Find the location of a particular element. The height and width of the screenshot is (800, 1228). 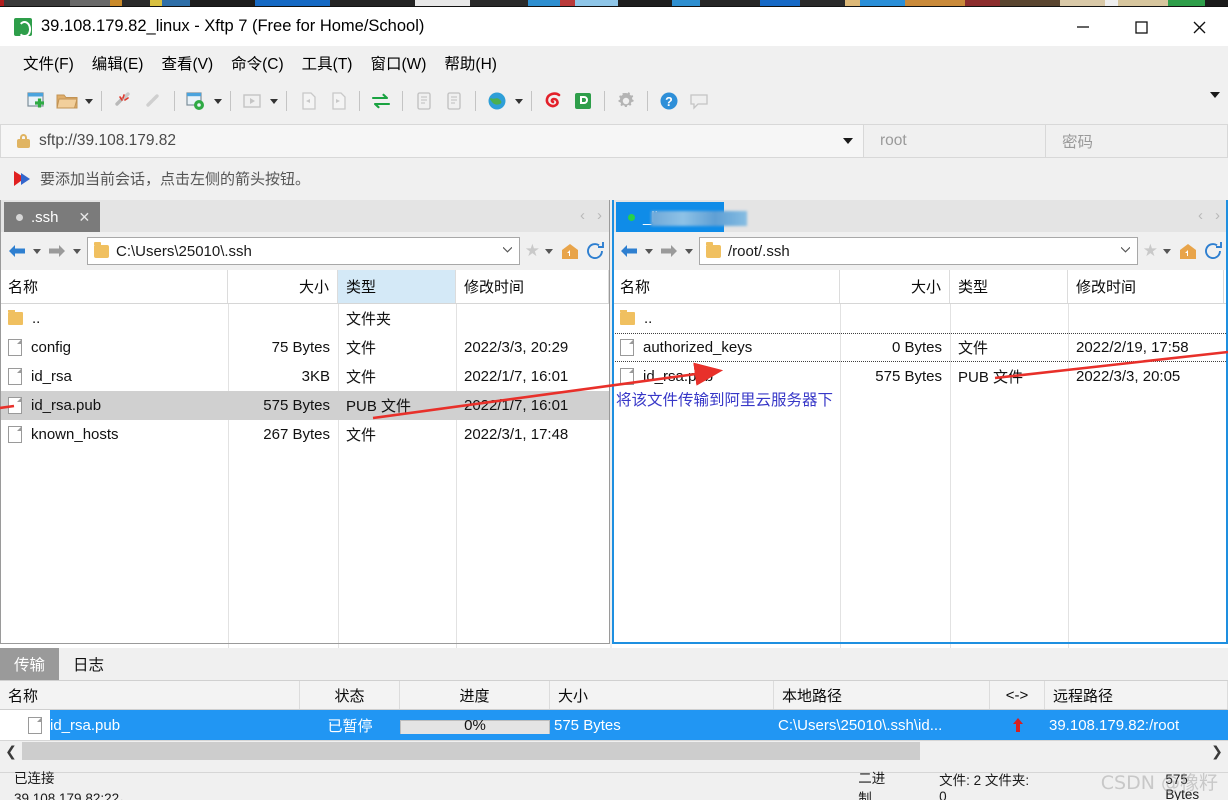

copy-icon is located at coordinates (424, 101).